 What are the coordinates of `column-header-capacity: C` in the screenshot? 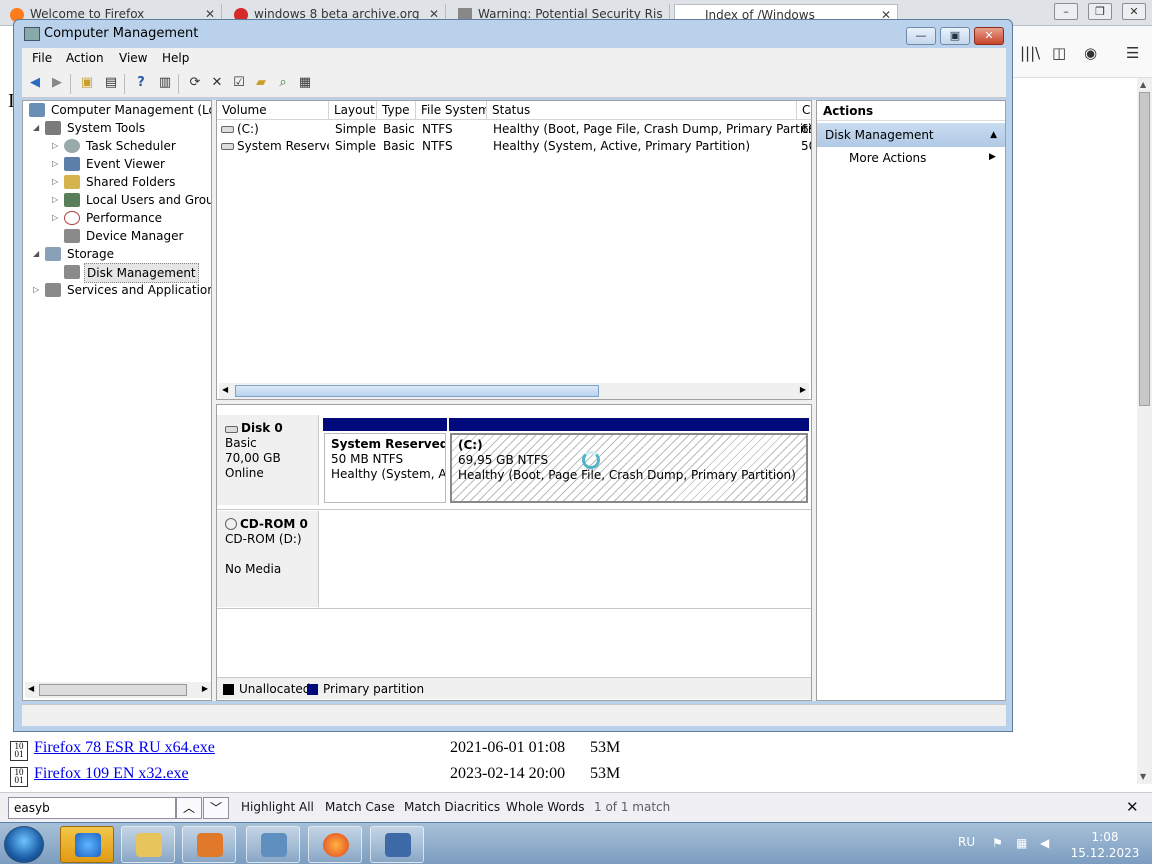 It's located at (804, 110).